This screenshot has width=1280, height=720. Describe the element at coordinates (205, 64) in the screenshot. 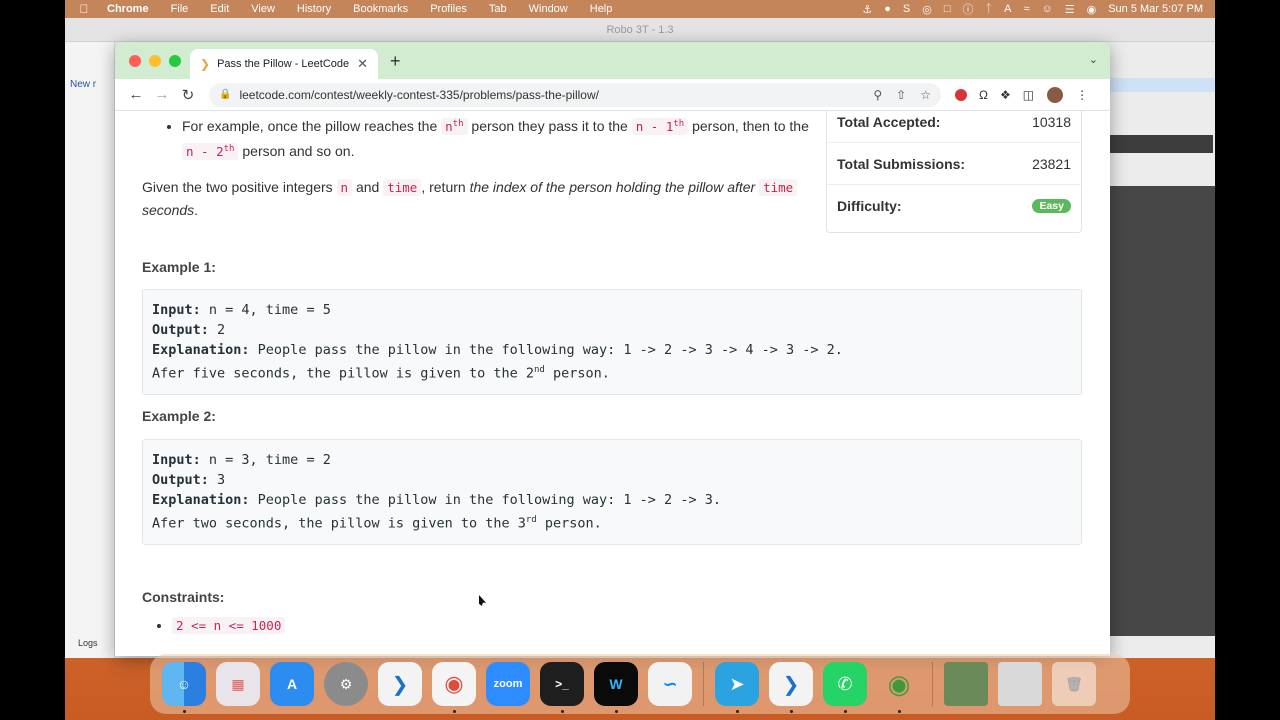

I see `leetcode-favicon-icon: ❯` at that location.